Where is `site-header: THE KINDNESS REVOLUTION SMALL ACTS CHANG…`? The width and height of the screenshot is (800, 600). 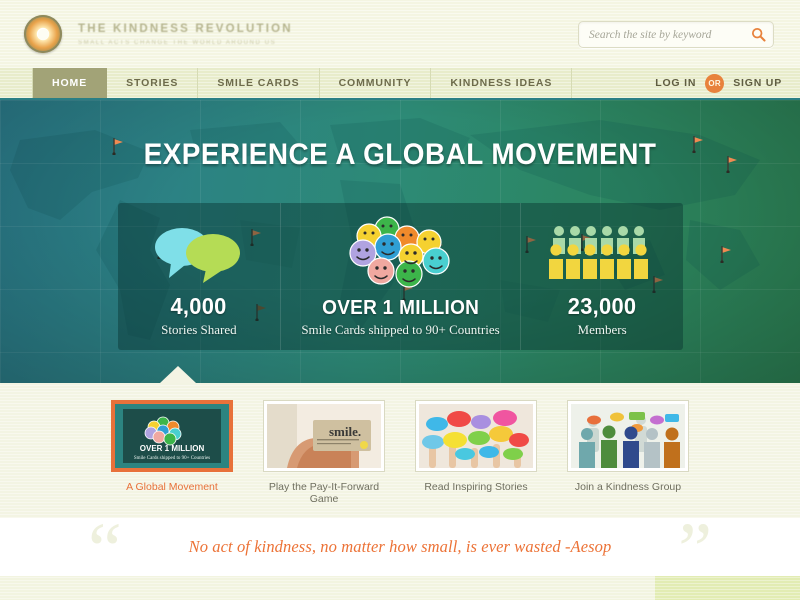
site-header: THE KINDNESS REVOLUTION SMALL ACTS CHANG… is located at coordinates (400, 34).